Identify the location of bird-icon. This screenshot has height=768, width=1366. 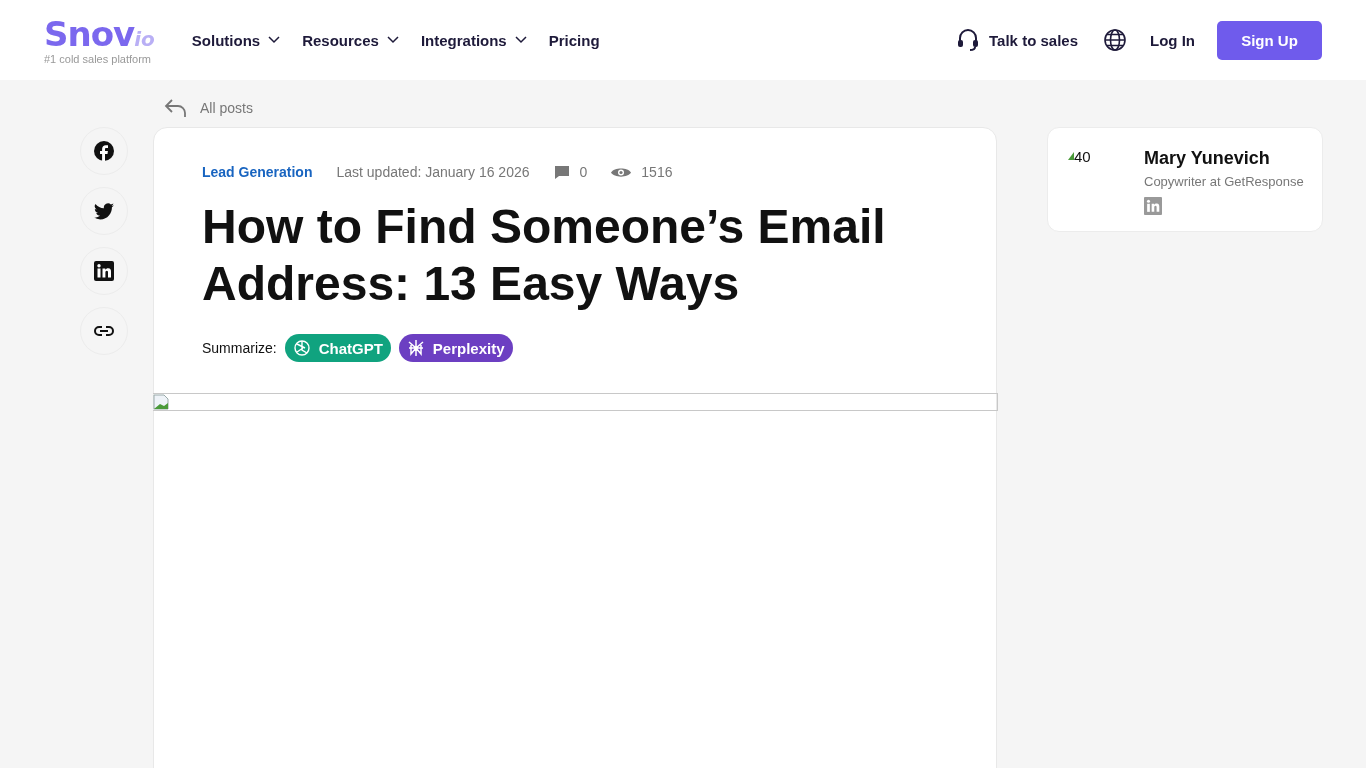
(104, 211).